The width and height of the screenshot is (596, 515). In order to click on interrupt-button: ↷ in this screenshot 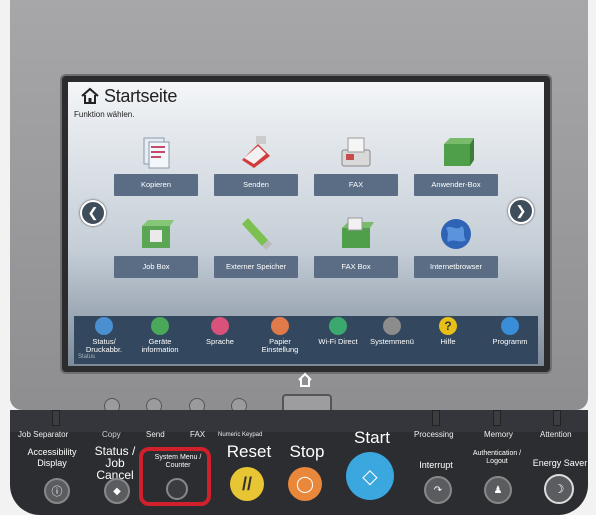, I will do `click(438, 490)`.